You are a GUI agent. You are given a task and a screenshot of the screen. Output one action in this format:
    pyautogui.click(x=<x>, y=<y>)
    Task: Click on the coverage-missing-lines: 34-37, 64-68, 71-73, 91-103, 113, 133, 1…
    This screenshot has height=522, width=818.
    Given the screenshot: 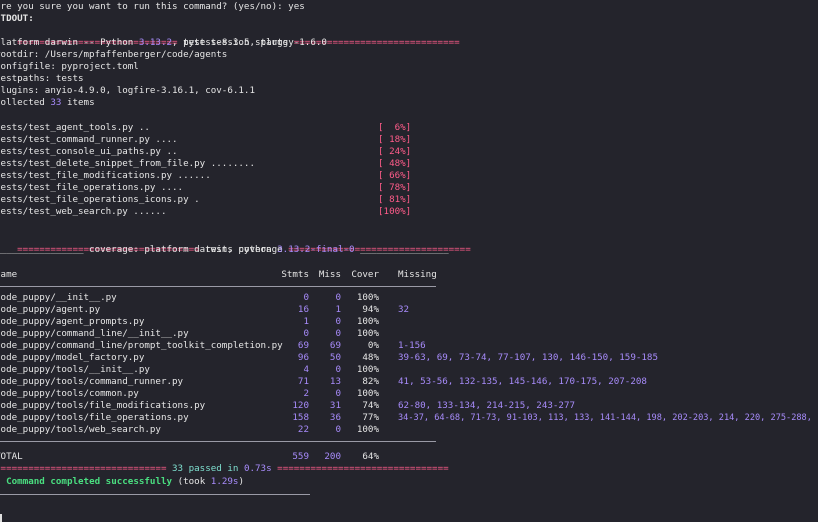 What is the action you would take?
    pyautogui.click(x=605, y=418)
    